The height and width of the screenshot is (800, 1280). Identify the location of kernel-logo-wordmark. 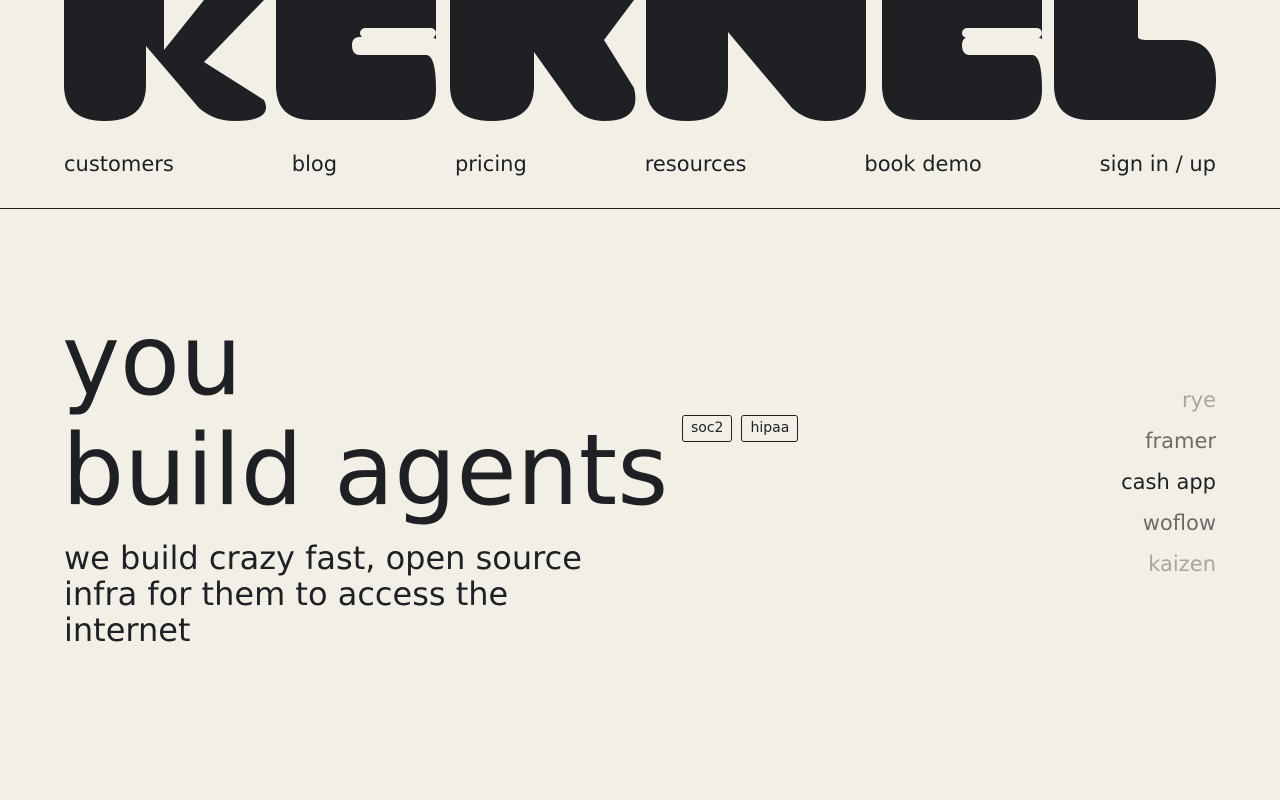
(640, 60).